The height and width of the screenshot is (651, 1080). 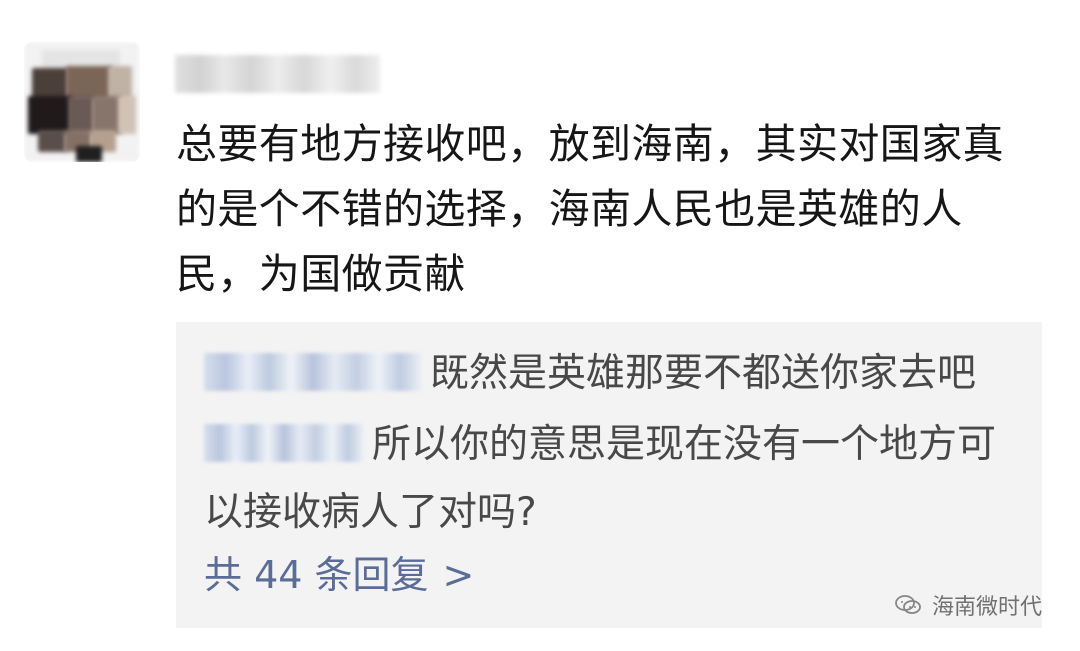 What do you see at coordinates (703, 373) in the screenshot?
I see `reply-text: 既然是英雄那要不都送你家去吧` at bounding box center [703, 373].